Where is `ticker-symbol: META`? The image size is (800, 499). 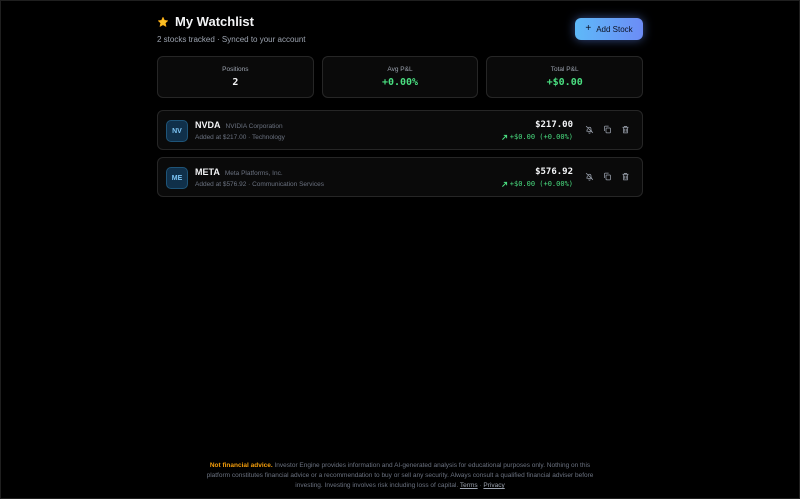
ticker-symbol: META is located at coordinates (207, 172).